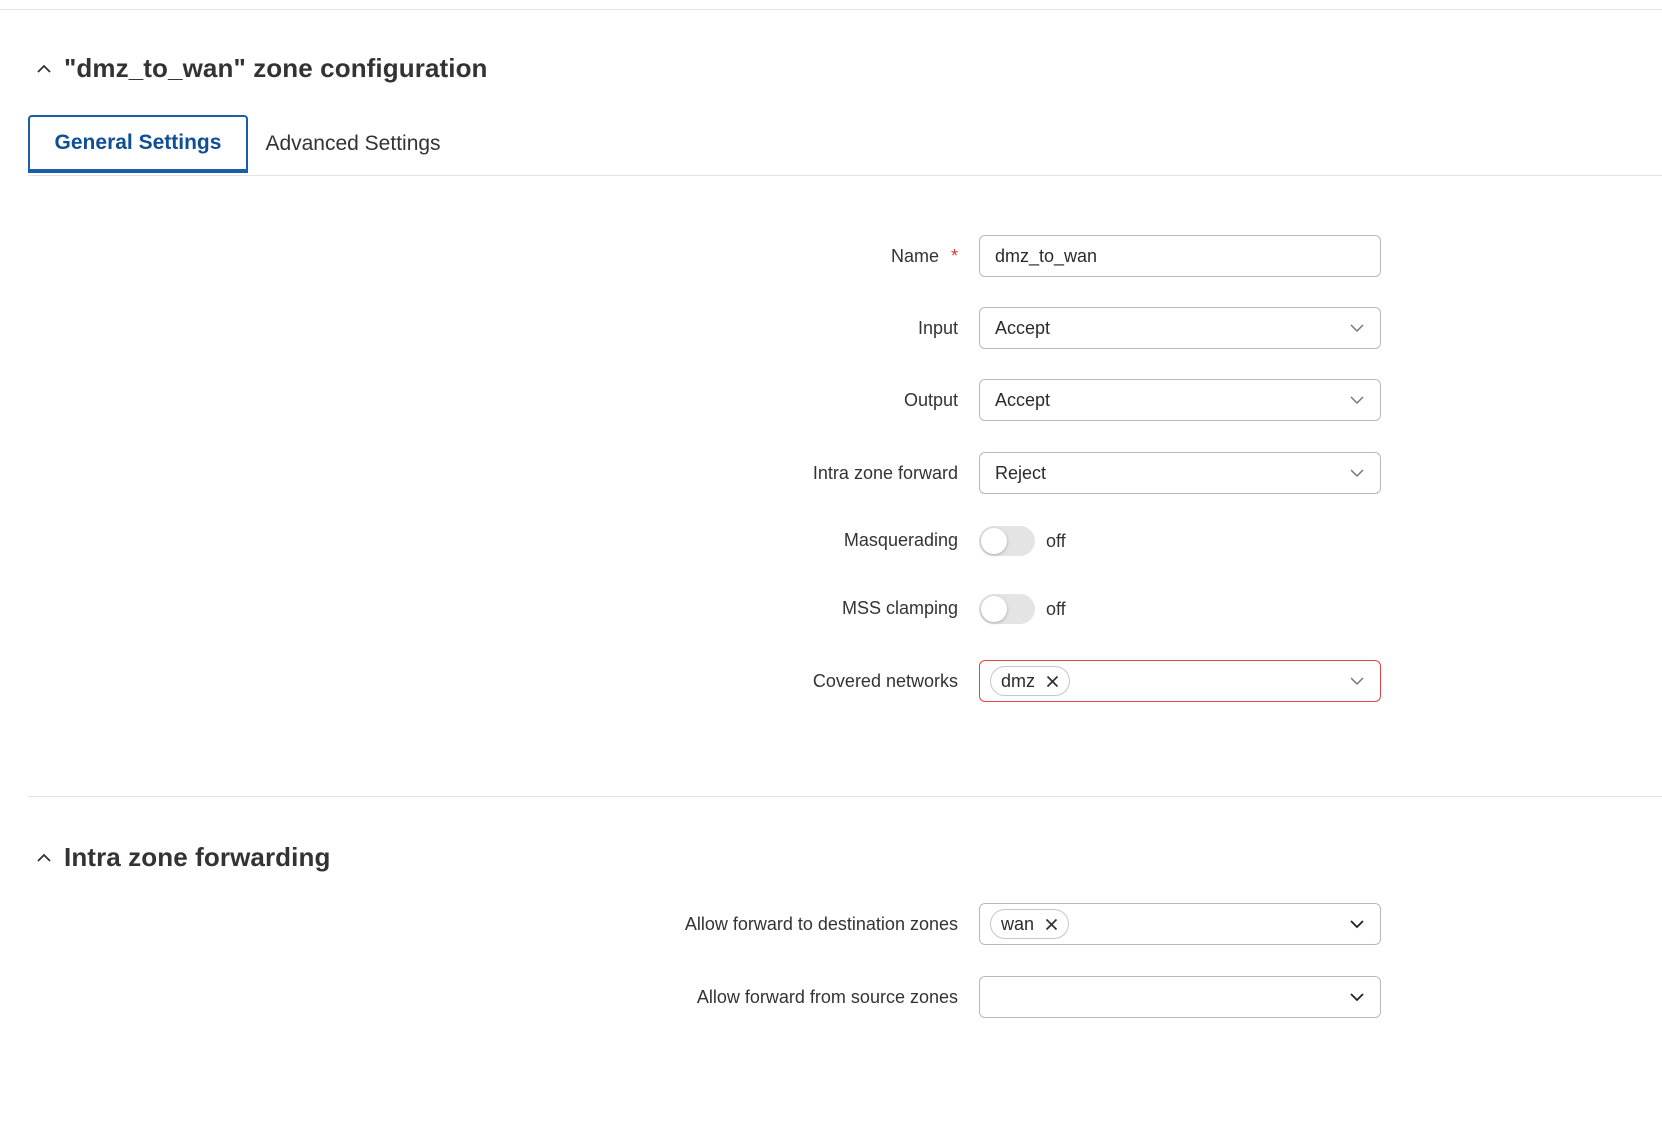 Image resolution: width=1662 pixels, height=1137 pixels. I want to click on output-select-value: Accept, so click(1023, 399).